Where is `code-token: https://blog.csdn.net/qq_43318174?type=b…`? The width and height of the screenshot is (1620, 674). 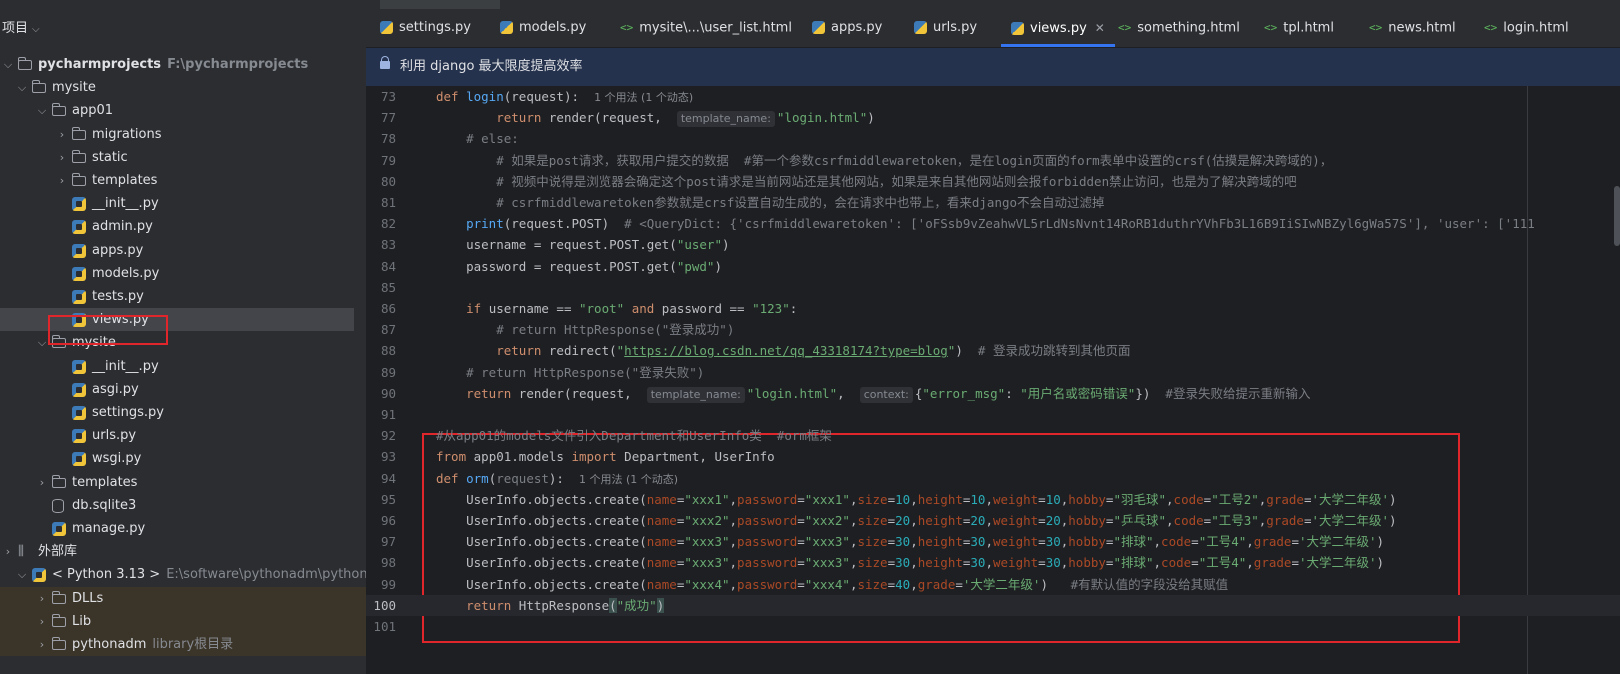
code-token: https://blog.csdn.net/qq_43318174?type=b… is located at coordinates (786, 350).